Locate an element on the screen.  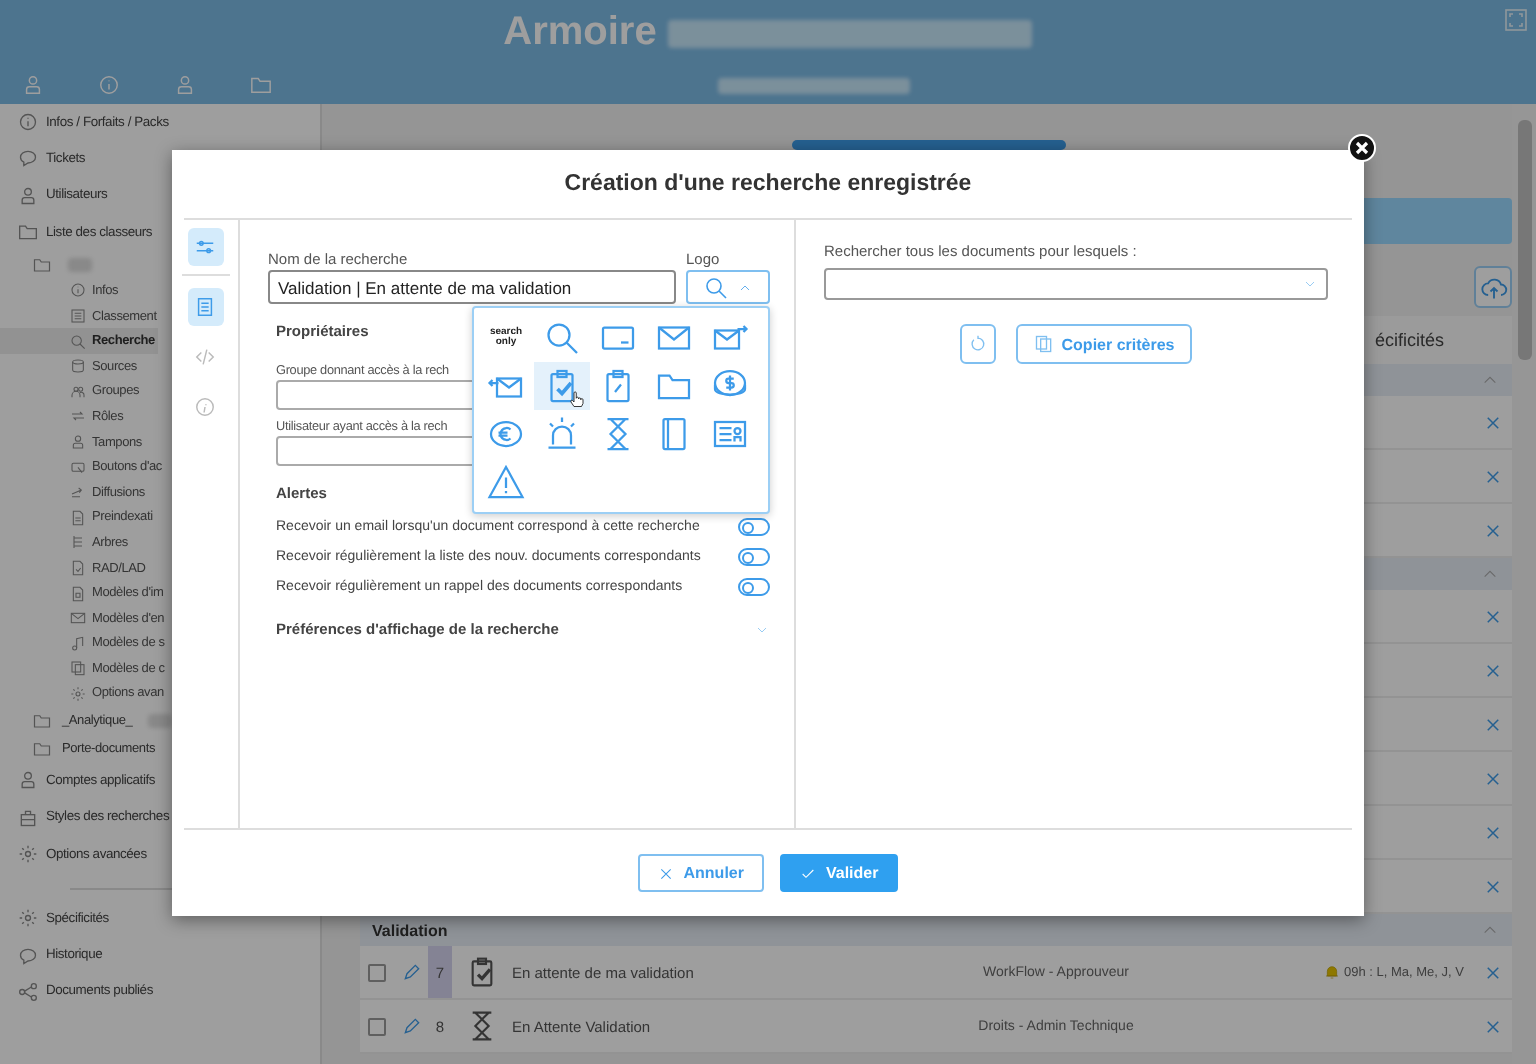
dialog-title: Création d'une recherche enregistrée is located at coordinates (768, 185).